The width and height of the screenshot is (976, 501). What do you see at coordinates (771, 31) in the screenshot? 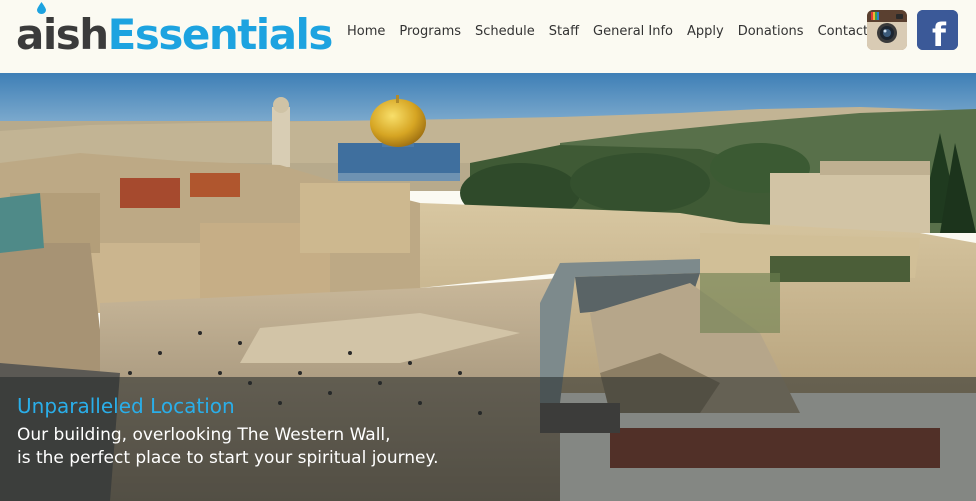
I see `nav-donations: Donations` at bounding box center [771, 31].